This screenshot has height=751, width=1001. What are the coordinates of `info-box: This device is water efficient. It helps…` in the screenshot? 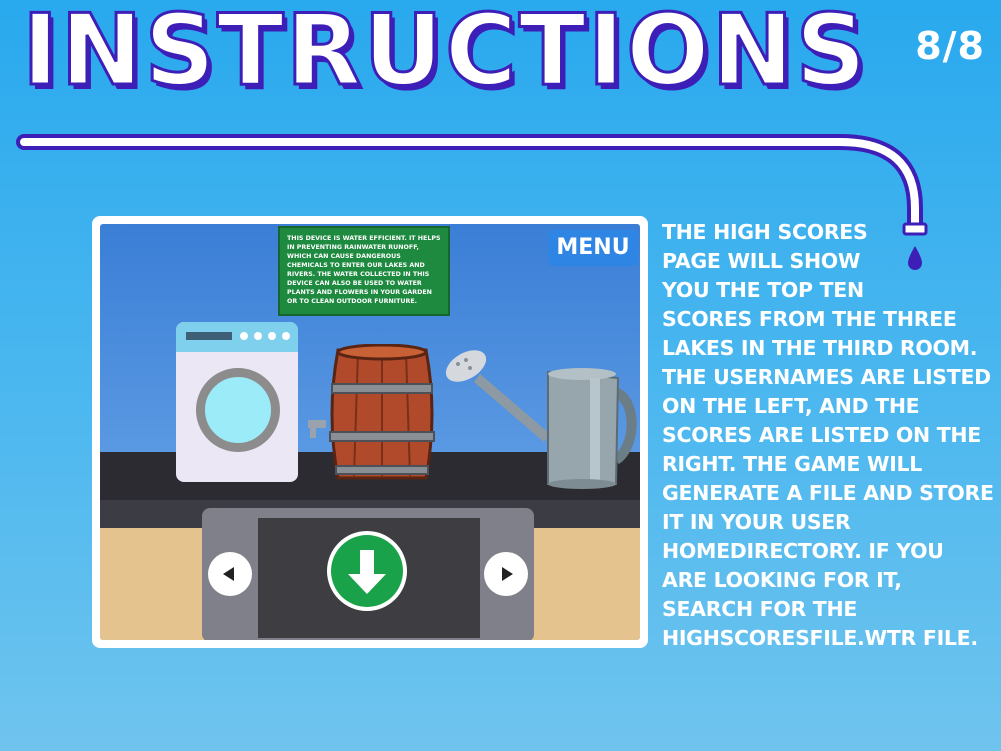 It's located at (364, 271).